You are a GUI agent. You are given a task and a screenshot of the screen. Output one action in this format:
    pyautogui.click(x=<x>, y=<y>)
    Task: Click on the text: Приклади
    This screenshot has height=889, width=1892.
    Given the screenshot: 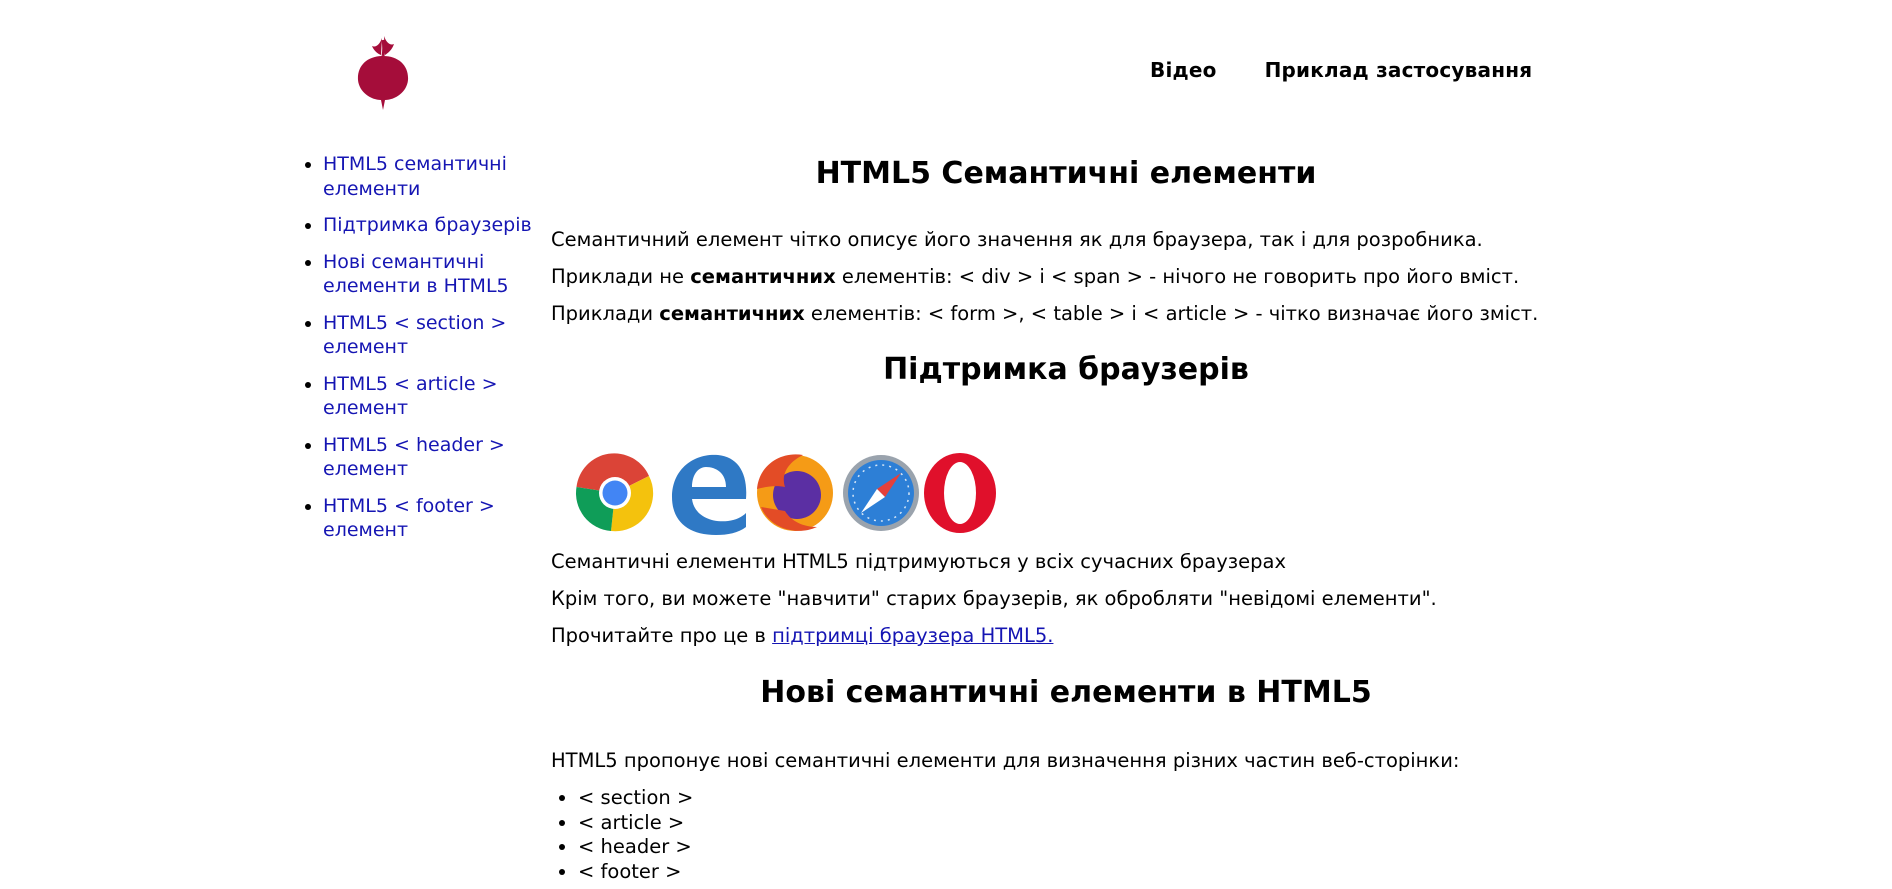 What is the action you would take?
    pyautogui.click(x=605, y=313)
    